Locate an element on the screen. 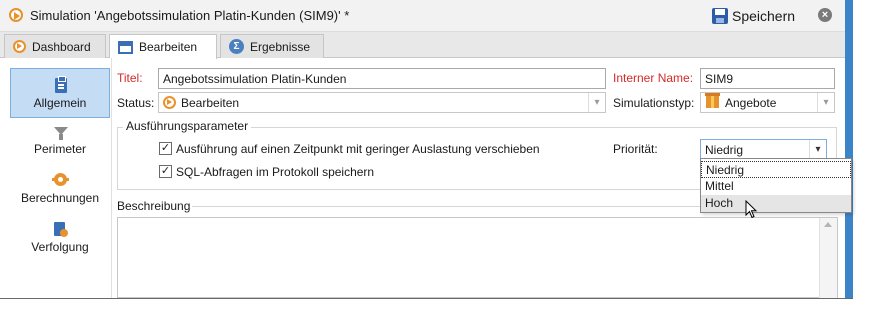 Image resolution: width=873 pixels, height=330 pixels. internal-name-field: SIM9 is located at coordinates (767, 78).